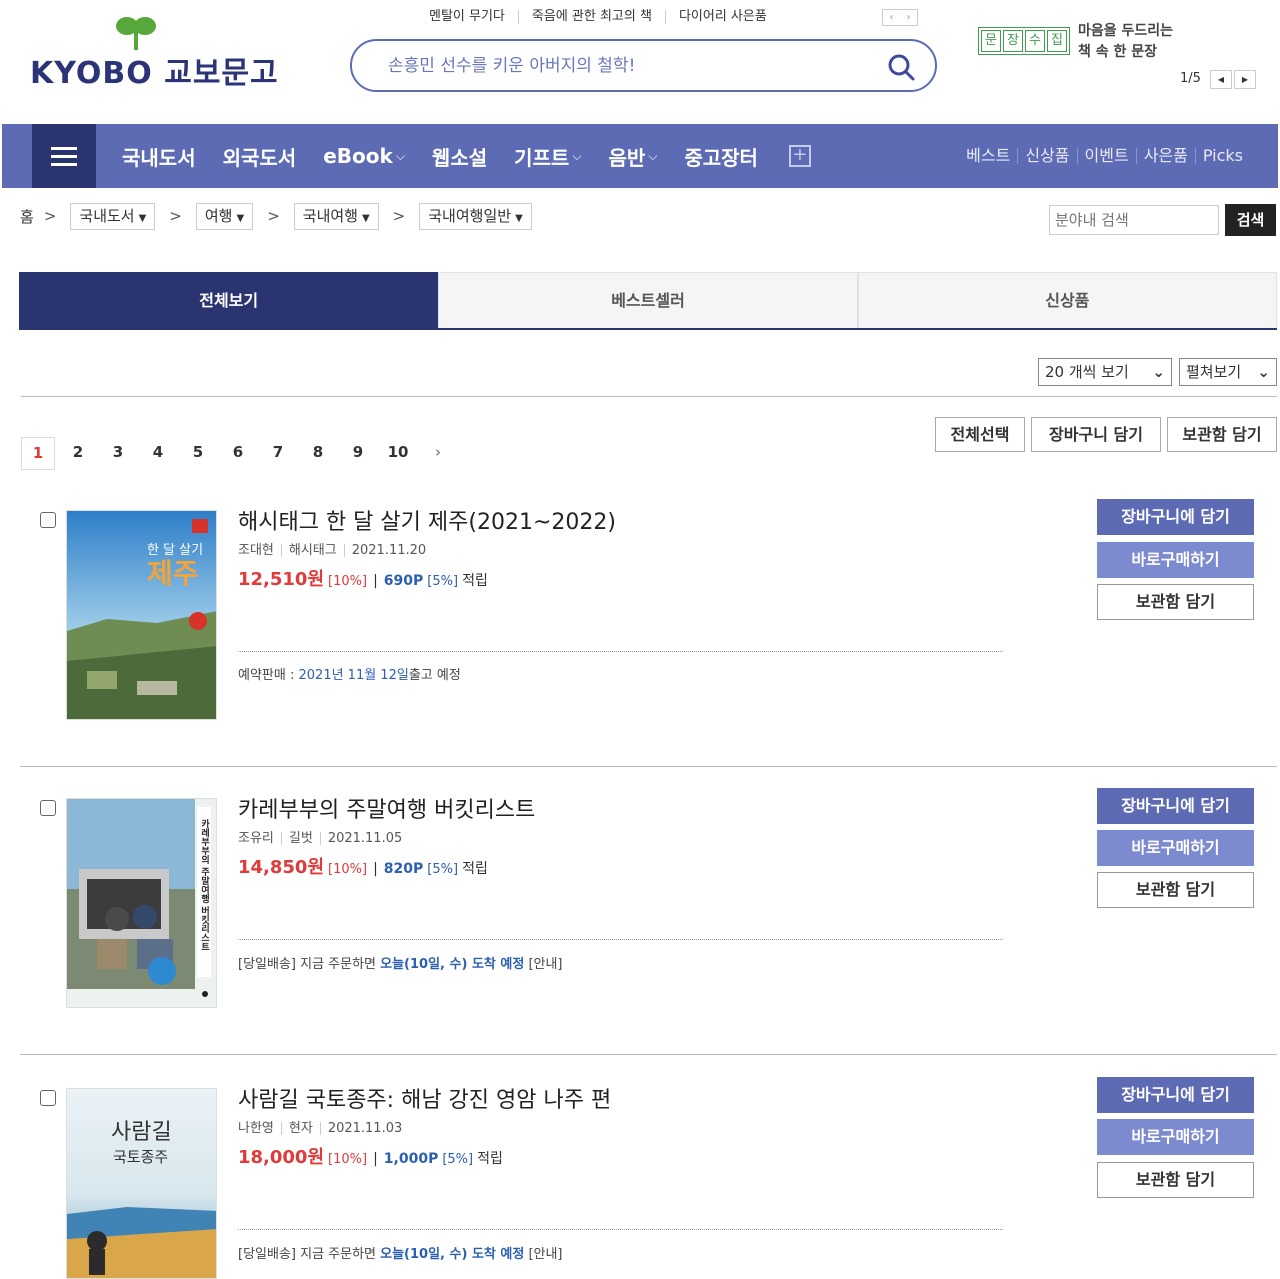 This screenshot has width=1280, height=1279. What do you see at coordinates (459, 156) in the screenshot?
I see `gnb-item-web-novel: 웹소설` at bounding box center [459, 156].